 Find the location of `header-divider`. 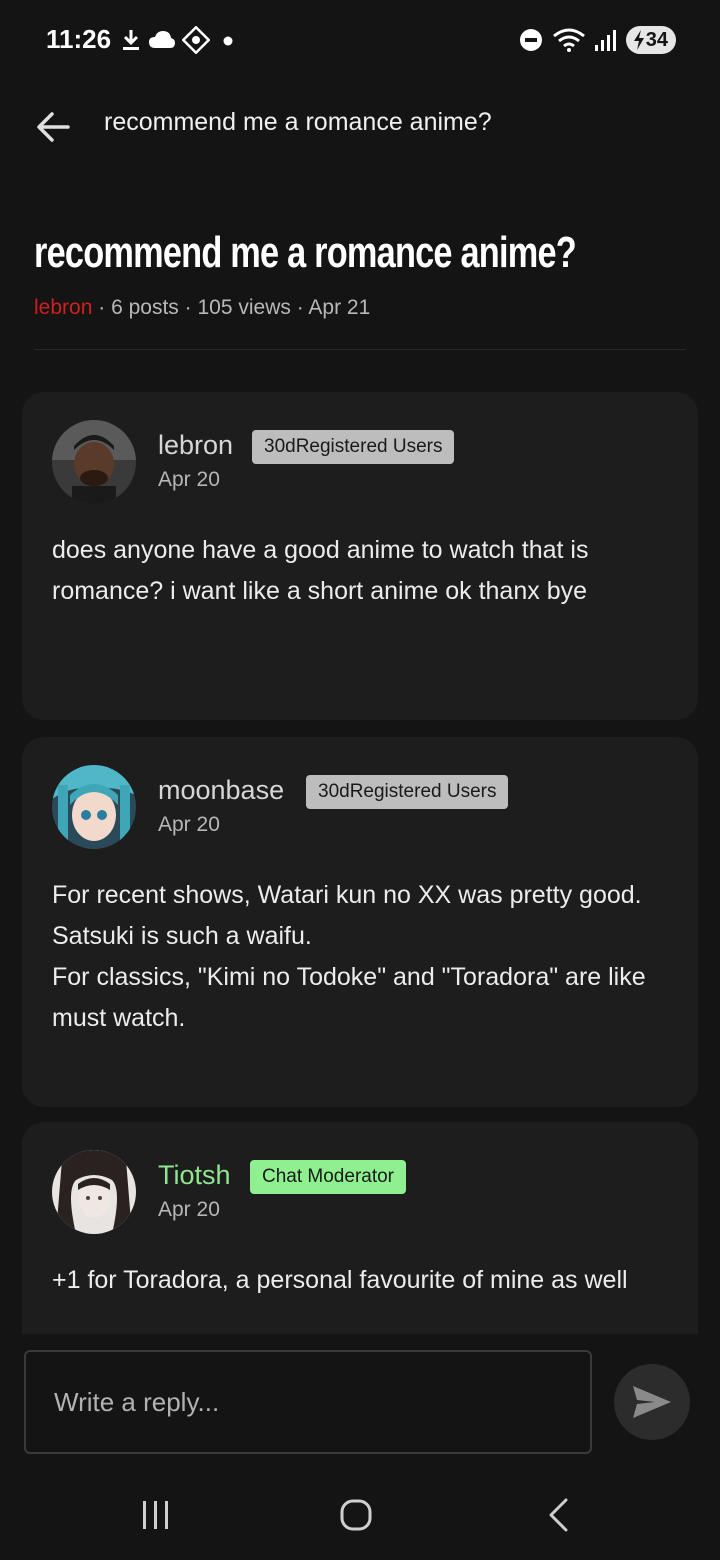

header-divider is located at coordinates (360, 349).